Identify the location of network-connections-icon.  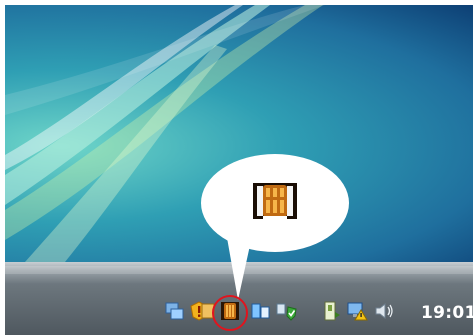
(174, 311).